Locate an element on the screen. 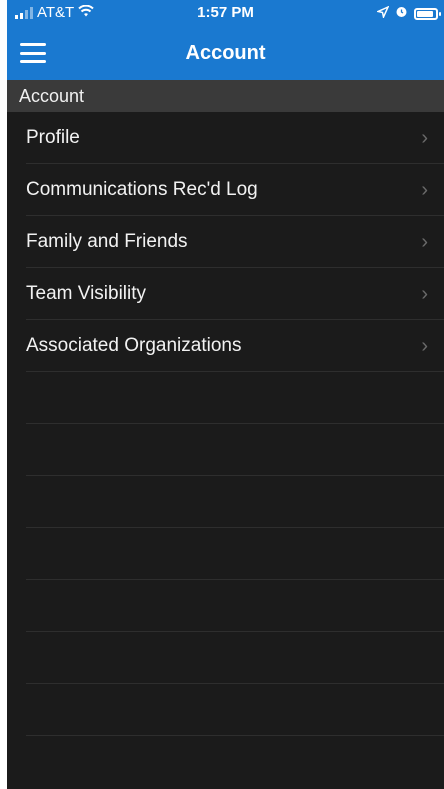 The width and height of the screenshot is (444, 789). alarm-icon is located at coordinates (401, 13).